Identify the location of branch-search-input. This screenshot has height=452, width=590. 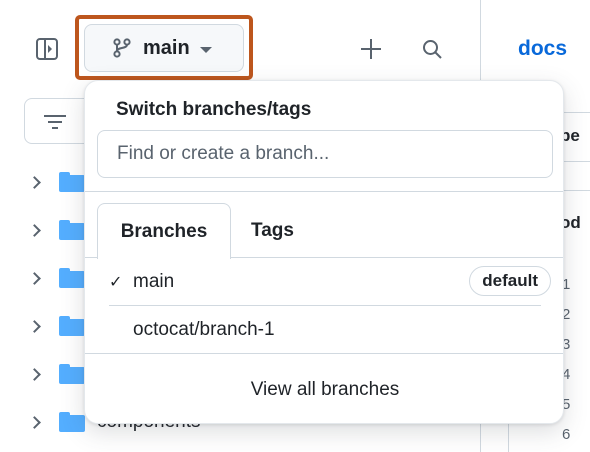
(325, 154).